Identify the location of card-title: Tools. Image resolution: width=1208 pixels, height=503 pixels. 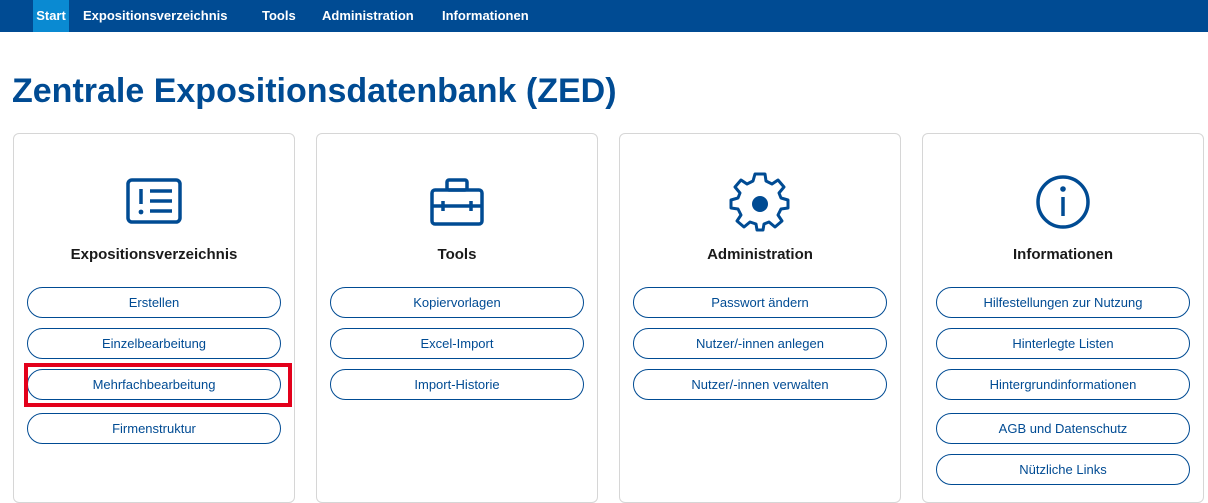
(457, 254).